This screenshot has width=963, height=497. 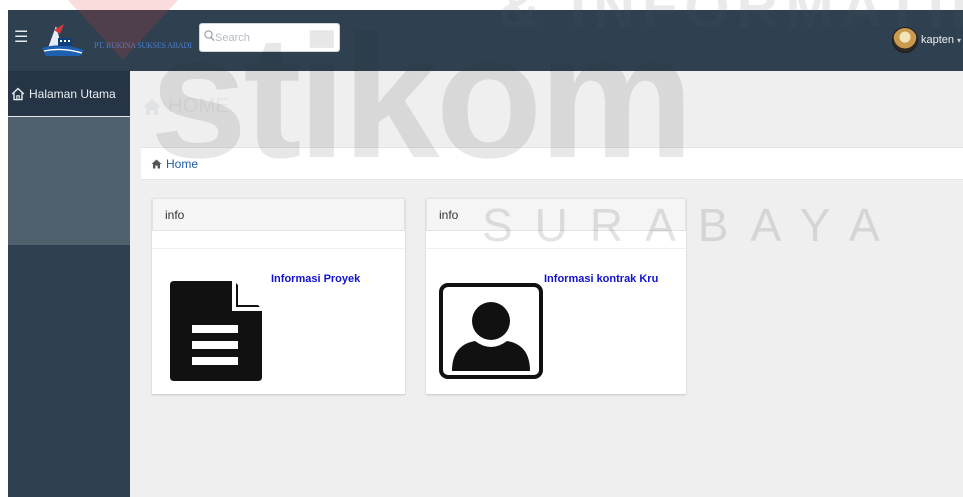 What do you see at coordinates (275, 38) in the screenshot?
I see `search-input` at bounding box center [275, 38].